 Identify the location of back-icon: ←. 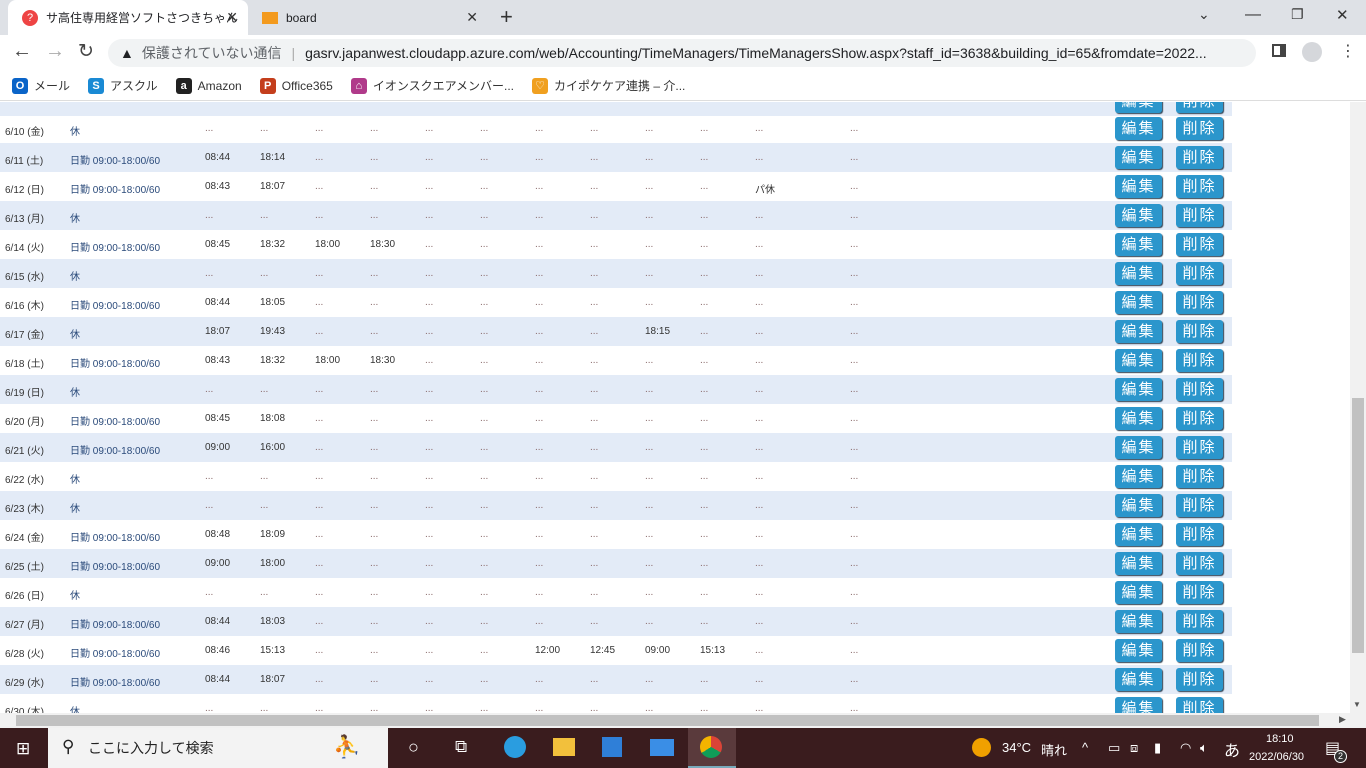
(22, 51).